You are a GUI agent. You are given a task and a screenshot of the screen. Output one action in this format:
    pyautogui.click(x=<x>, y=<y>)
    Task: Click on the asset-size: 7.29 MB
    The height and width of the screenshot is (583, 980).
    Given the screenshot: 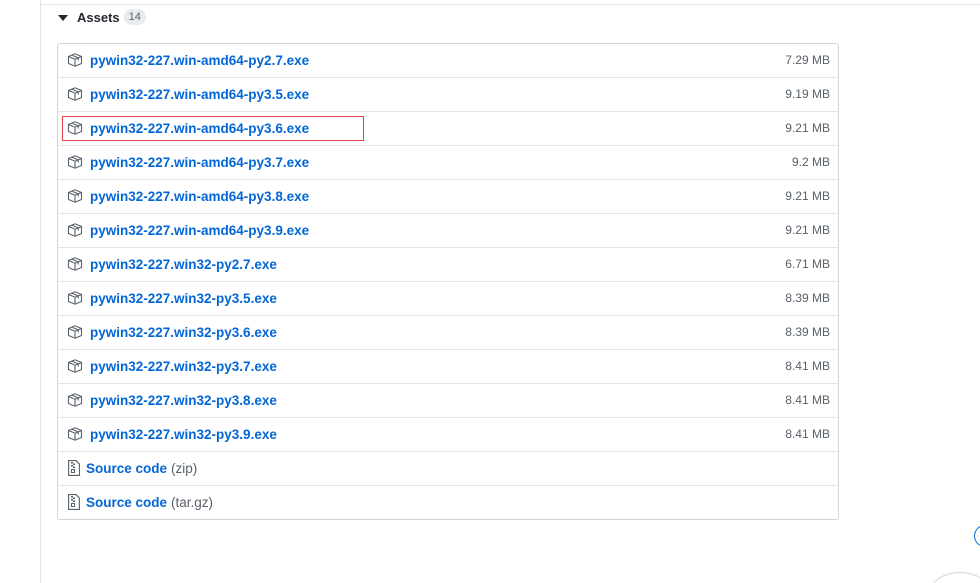 What is the action you would take?
    pyautogui.click(x=807, y=60)
    